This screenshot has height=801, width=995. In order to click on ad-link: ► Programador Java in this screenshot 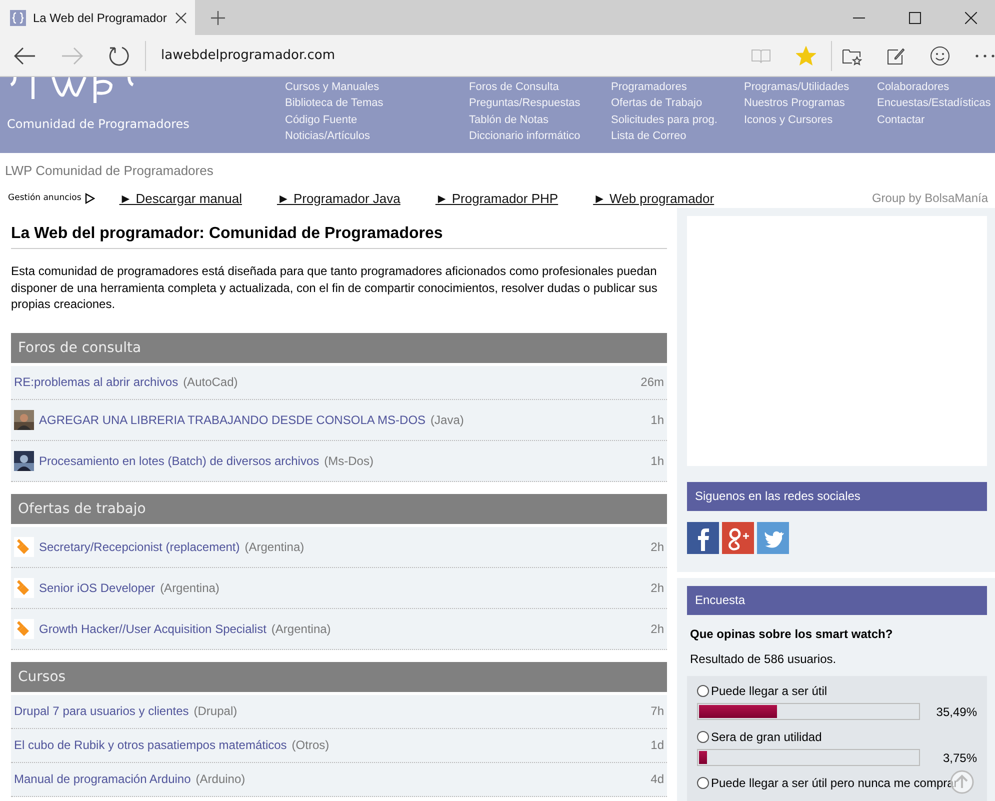, I will do `click(338, 198)`.